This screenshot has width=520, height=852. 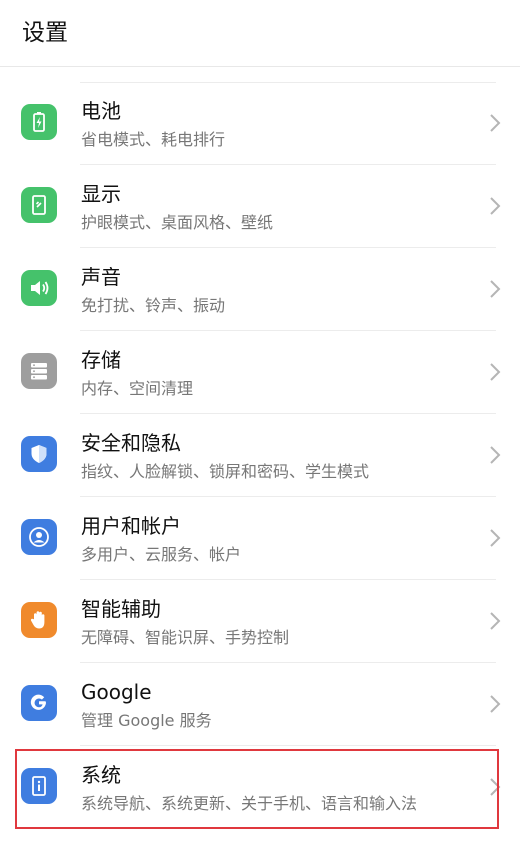 I want to click on settings-item-sound: 声音 免打扰、铃声、振动, so click(x=260, y=289).